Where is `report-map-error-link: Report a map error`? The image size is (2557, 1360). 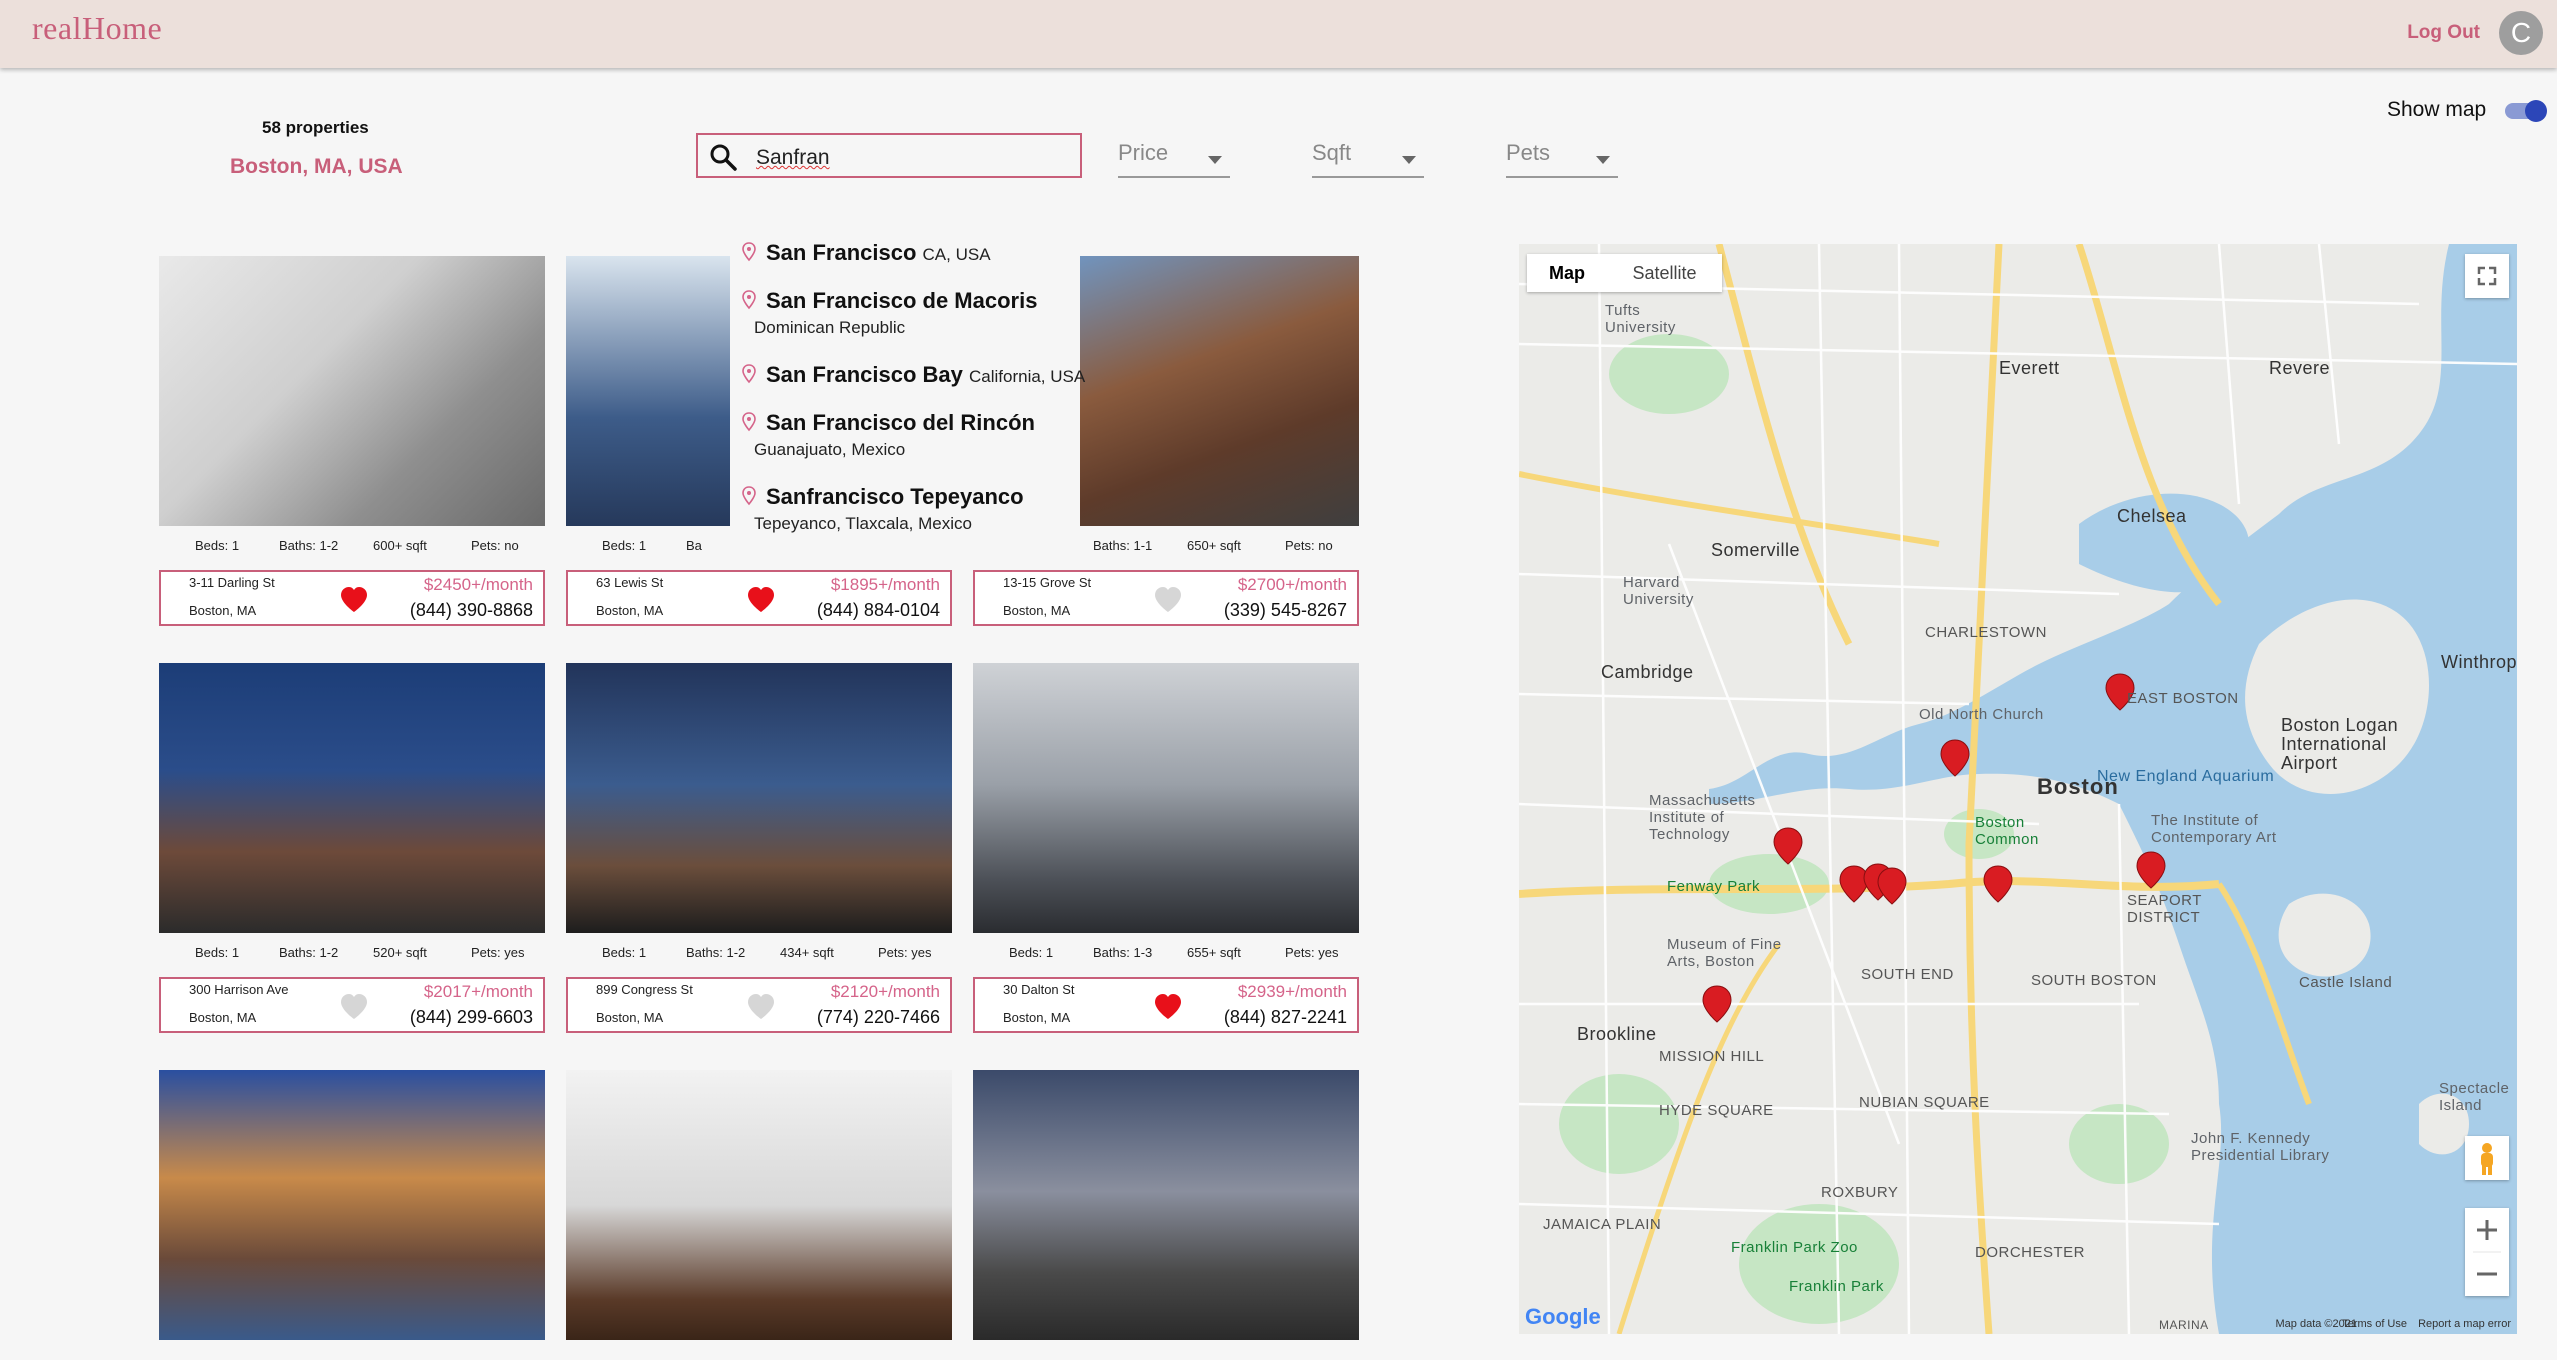 report-map-error-link: Report a map error is located at coordinates (2464, 1324).